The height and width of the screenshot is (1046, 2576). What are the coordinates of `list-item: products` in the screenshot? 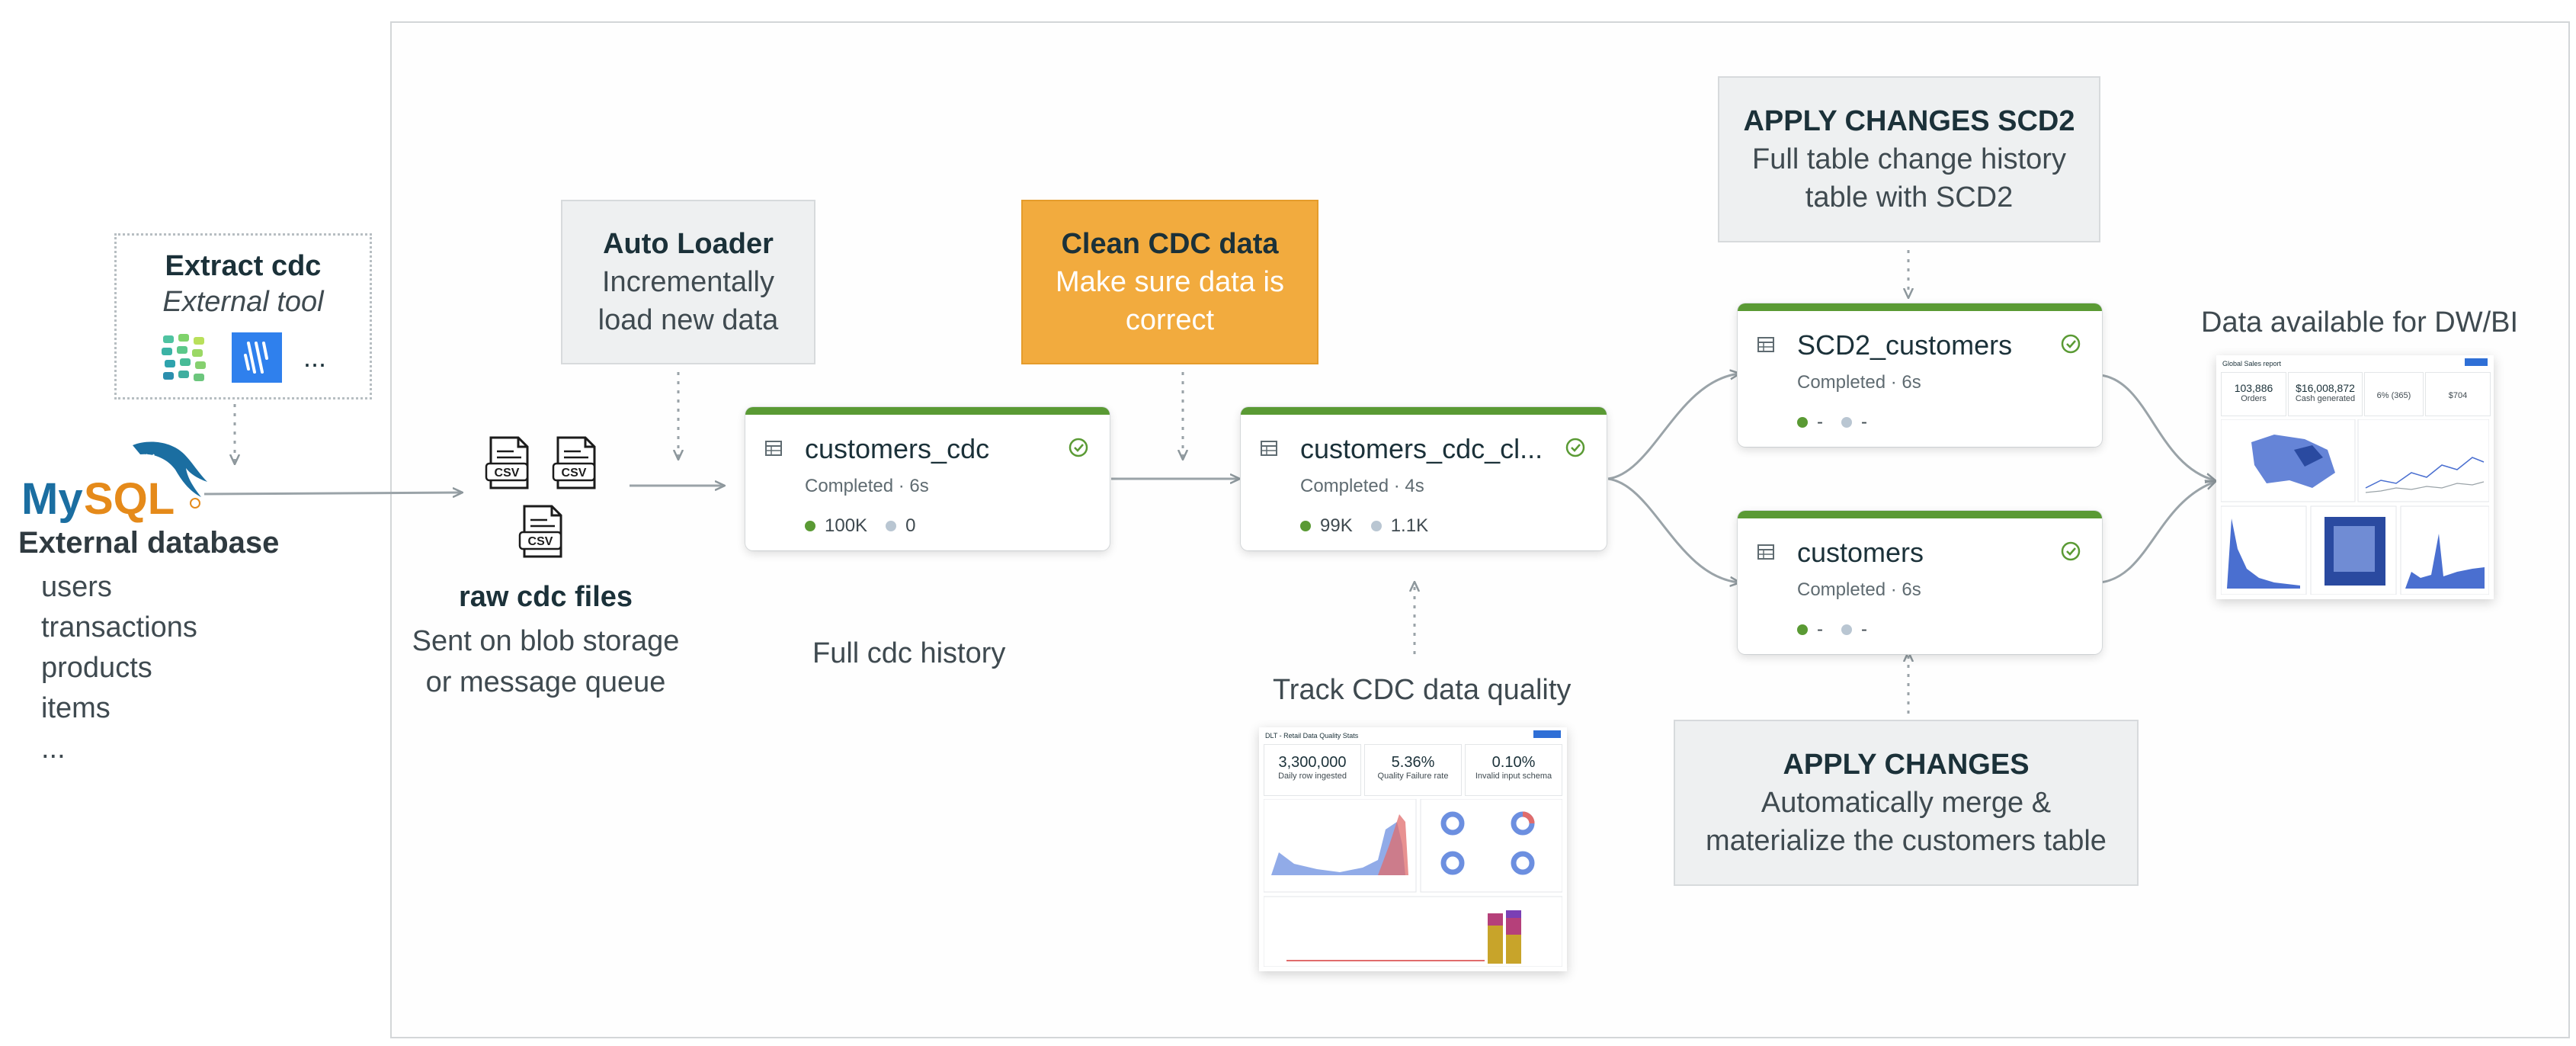 It's located at (96, 668).